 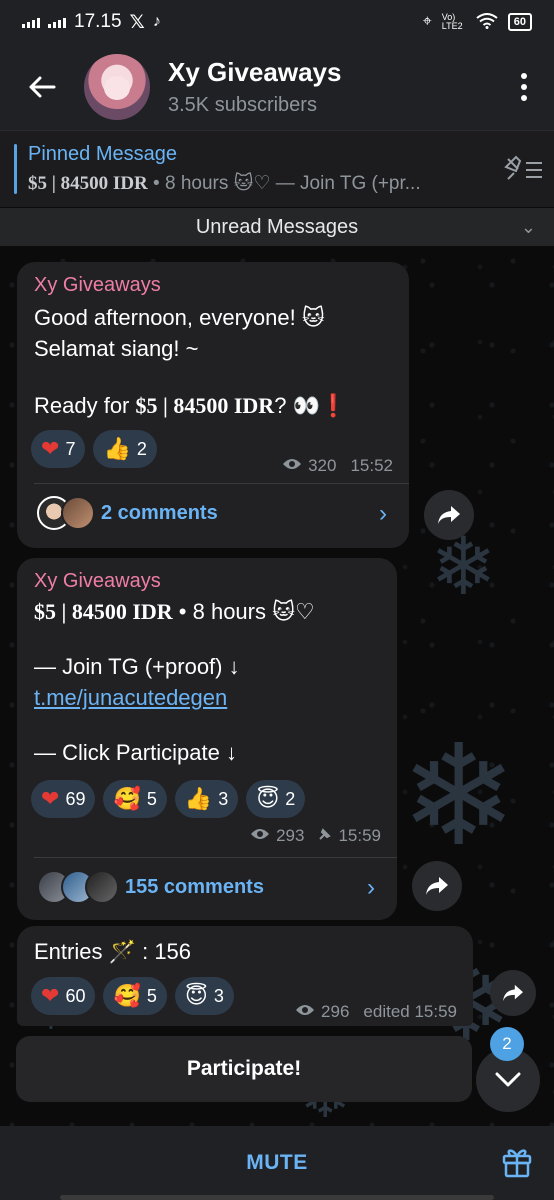 I want to click on reaction-heart: ❤ 60, so click(x=63, y=996).